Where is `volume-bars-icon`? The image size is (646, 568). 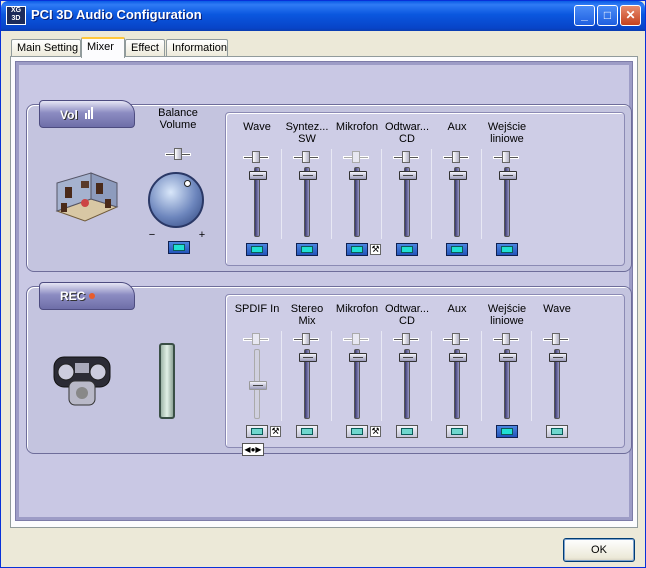 volume-bars-icon is located at coordinates (89, 114).